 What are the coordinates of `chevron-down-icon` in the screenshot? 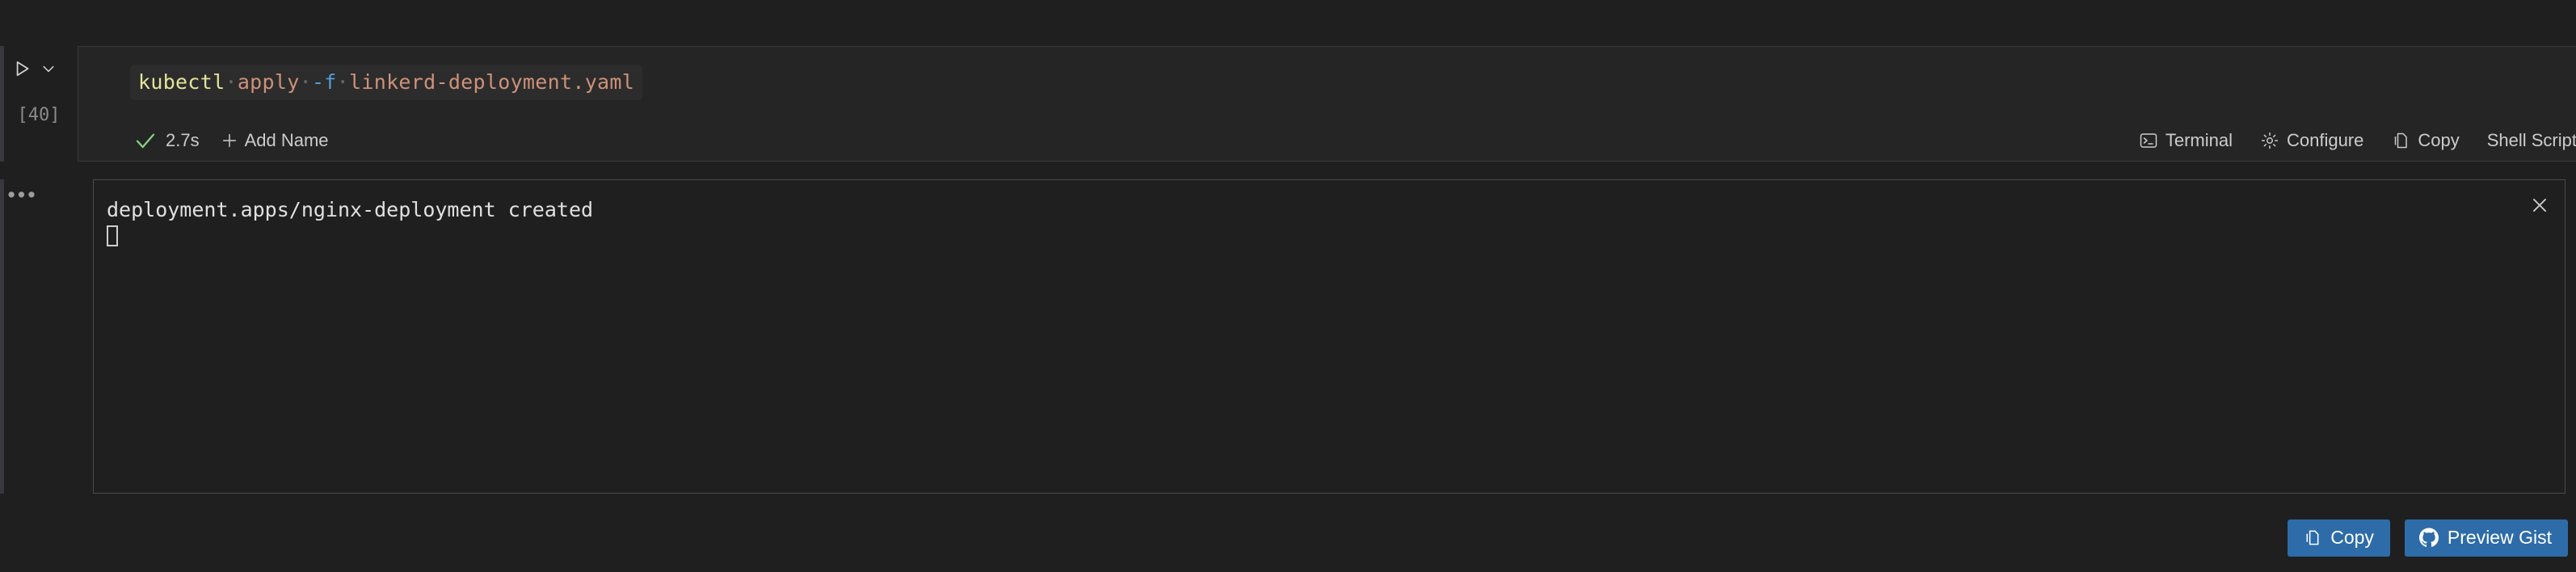 It's located at (48, 69).